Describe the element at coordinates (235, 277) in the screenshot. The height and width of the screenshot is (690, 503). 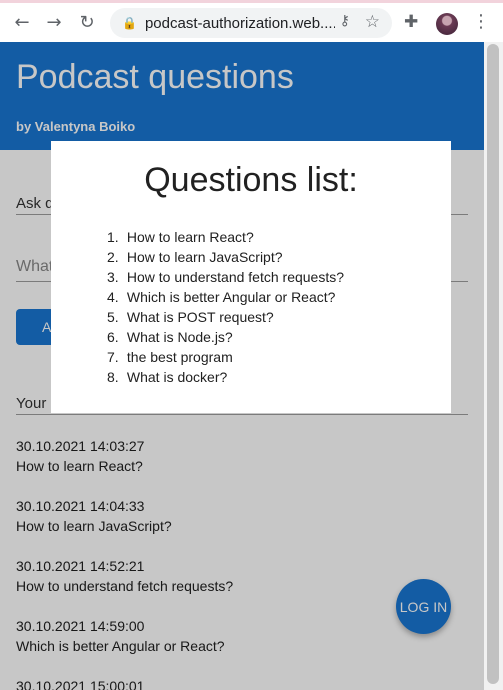
I see `item-text: How to understand fetch requests?` at that location.